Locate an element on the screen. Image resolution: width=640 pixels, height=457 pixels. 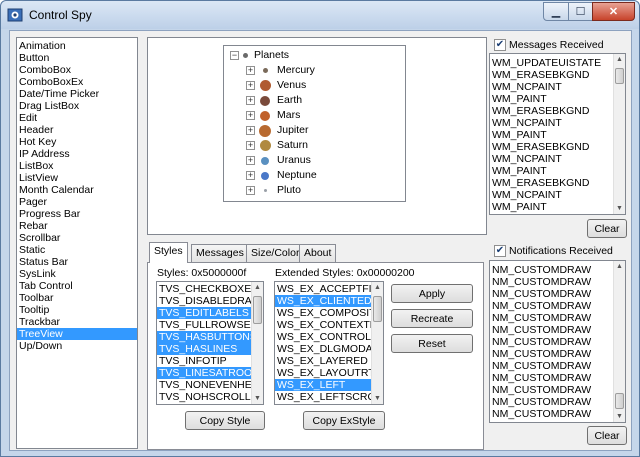
clear-messages-button: Clear is located at coordinates (607, 228).